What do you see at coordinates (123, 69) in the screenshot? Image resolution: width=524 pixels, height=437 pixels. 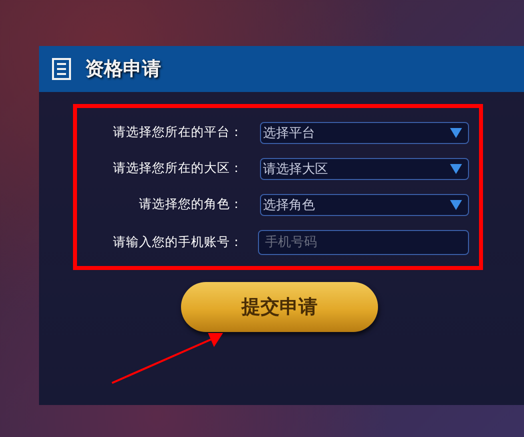 I see `panel-title: 资格申请` at bounding box center [123, 69].